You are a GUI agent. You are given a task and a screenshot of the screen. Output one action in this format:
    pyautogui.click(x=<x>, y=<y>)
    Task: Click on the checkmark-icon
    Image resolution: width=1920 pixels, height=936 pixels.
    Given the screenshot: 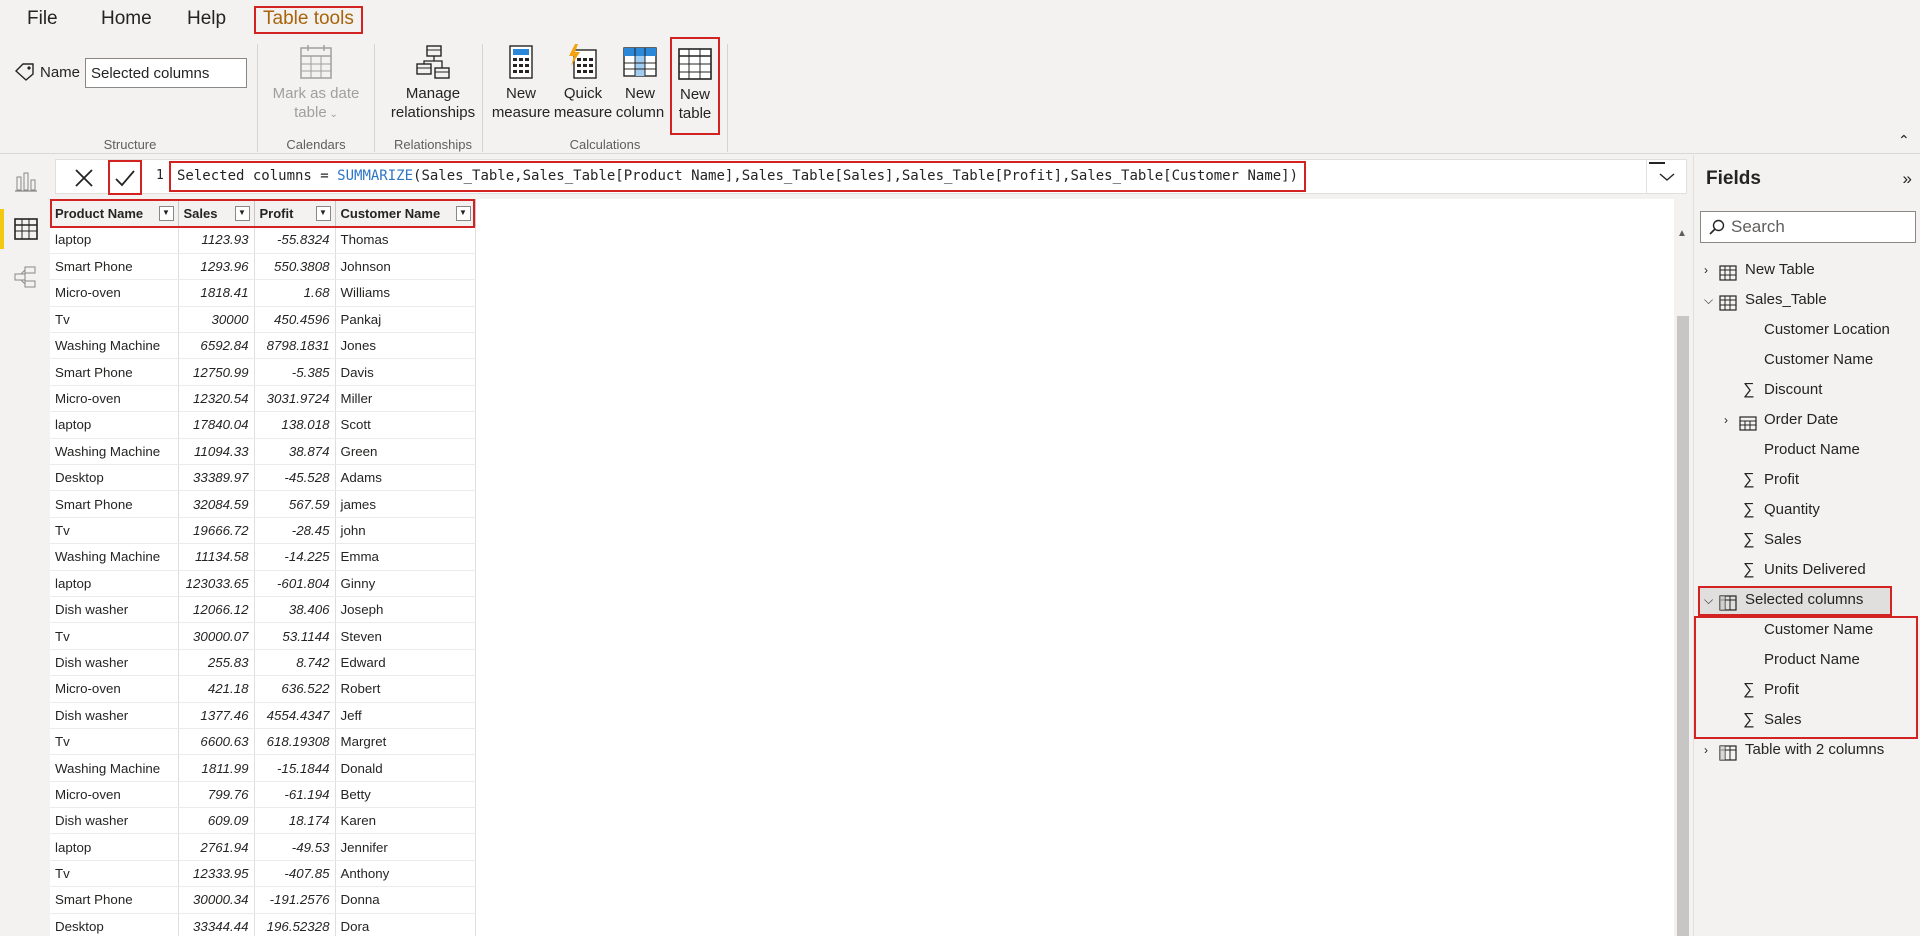 What is the action you would take?
    pyautogui.click(x=125, y=177)
    